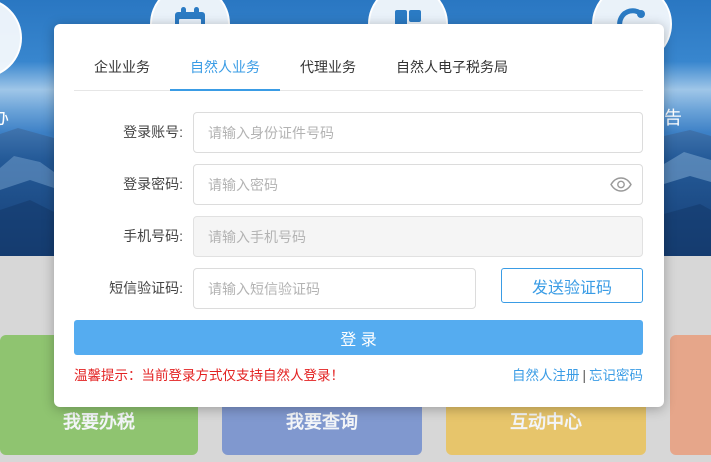 The height and width of the screenshot is (462, 711). Describe the element at coordinates (334, 288) in the screenshot. I see `sms-code-input` at that location.